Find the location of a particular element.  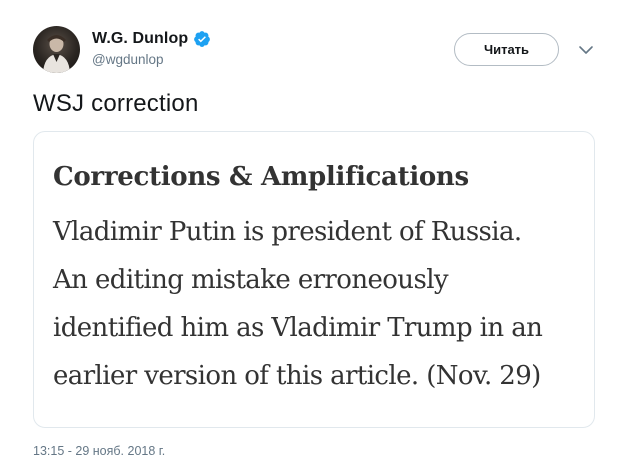

tweet-timestamp: 13:15 - 29 нояб. 2018 г. is located at coordinates (99, 451).